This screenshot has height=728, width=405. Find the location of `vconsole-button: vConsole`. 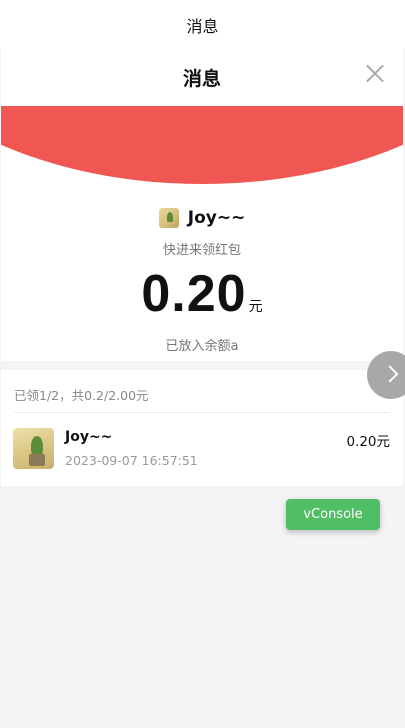

vconsole-button: vConsole is located at coordinates (333, 514).